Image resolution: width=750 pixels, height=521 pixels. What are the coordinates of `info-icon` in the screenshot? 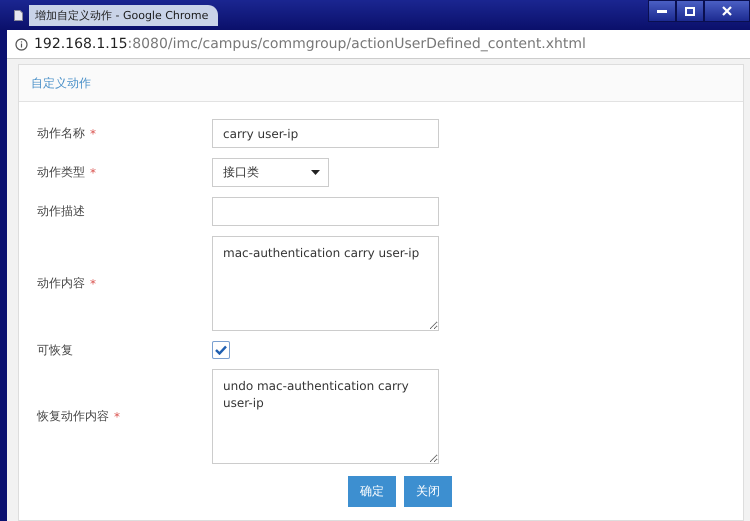 It's located at (21, 44).